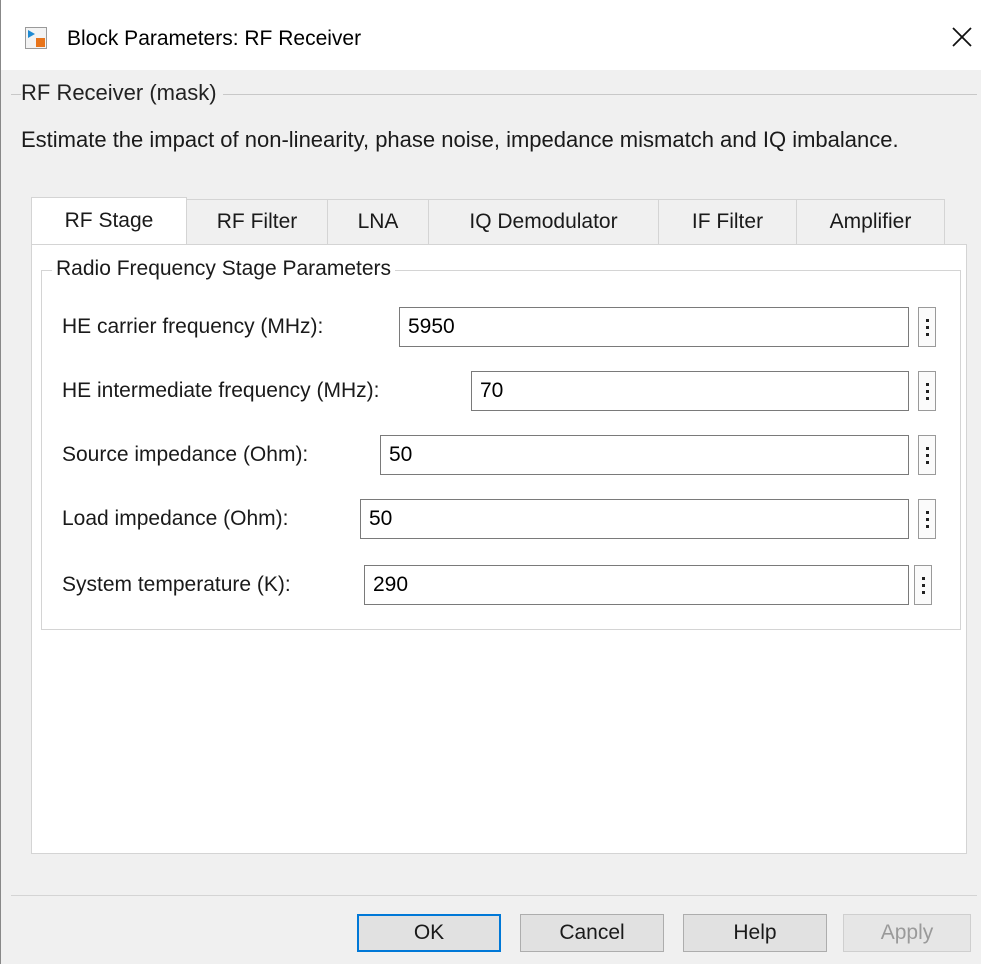  What do you see at coordinates (193, 326) in the screenshot?
I see `param-label: HE carrier frequency (MHz):` at bounding box center [193, 326].